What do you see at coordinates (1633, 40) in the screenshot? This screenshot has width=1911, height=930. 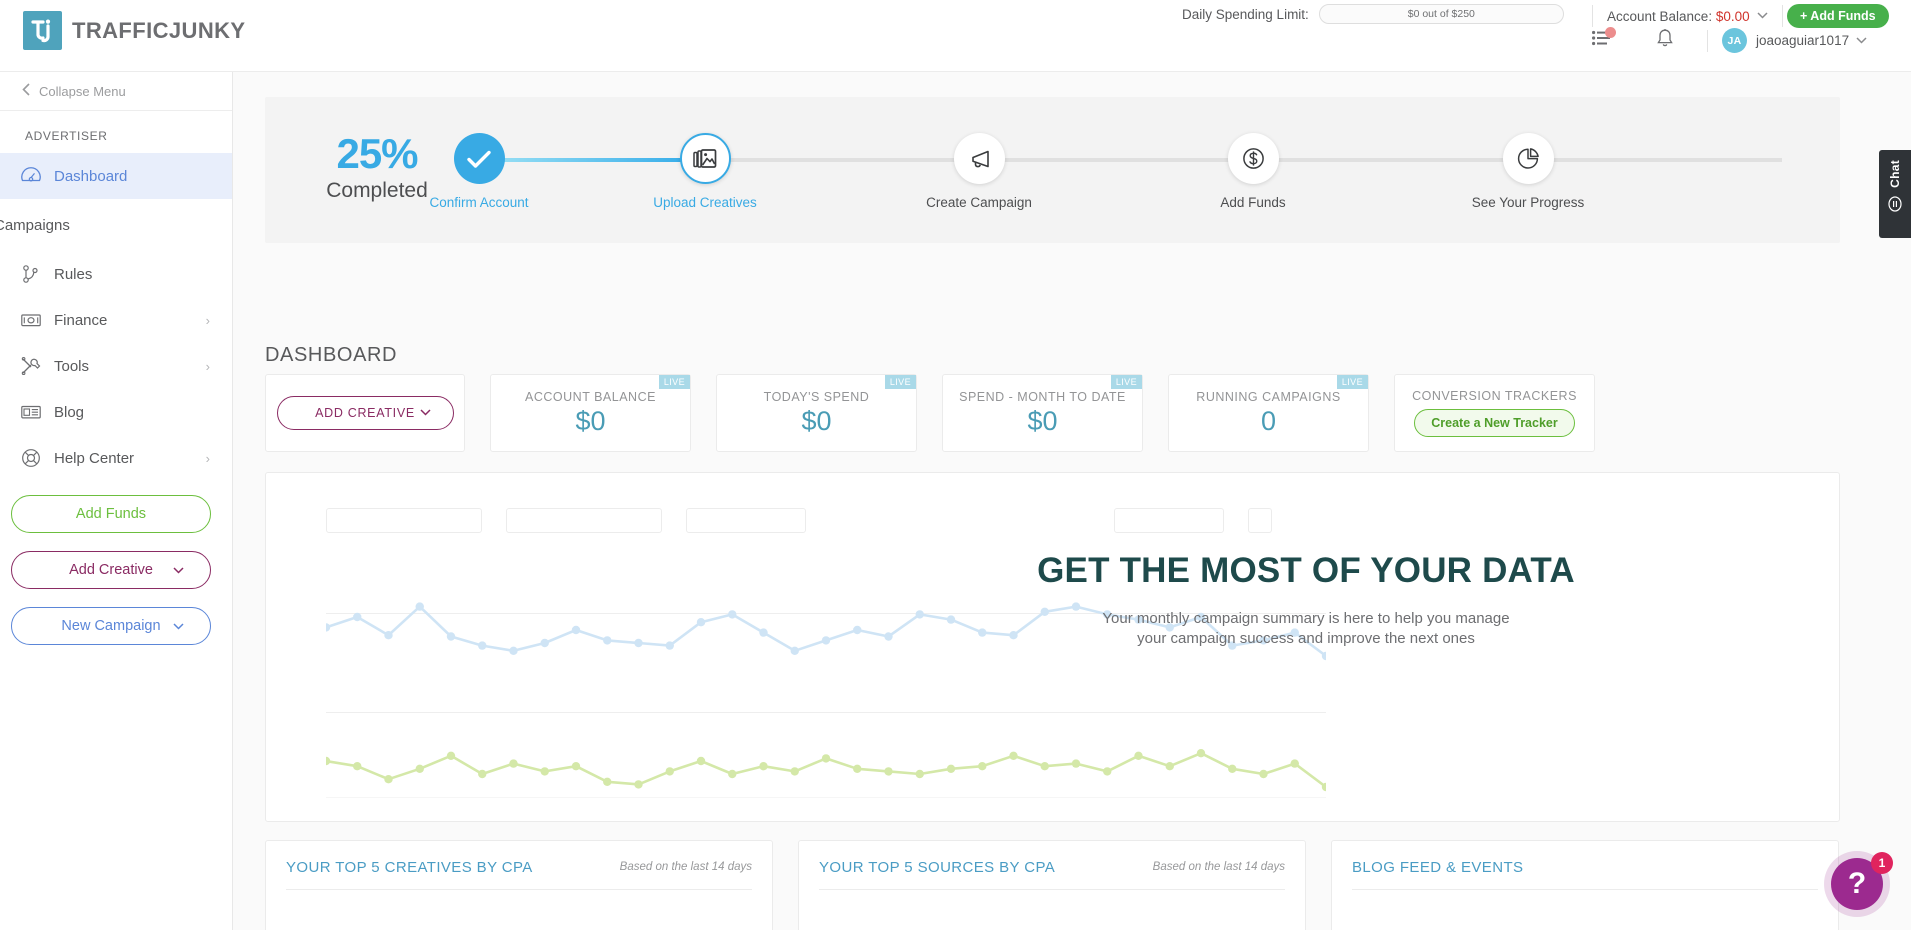 I see `header-icon-group` at bounding box center [1633, 40].